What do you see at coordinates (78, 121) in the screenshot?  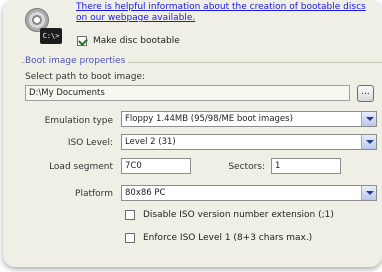 I see `emulation-type-label: Emulation type` at bounding box center [78, 121].